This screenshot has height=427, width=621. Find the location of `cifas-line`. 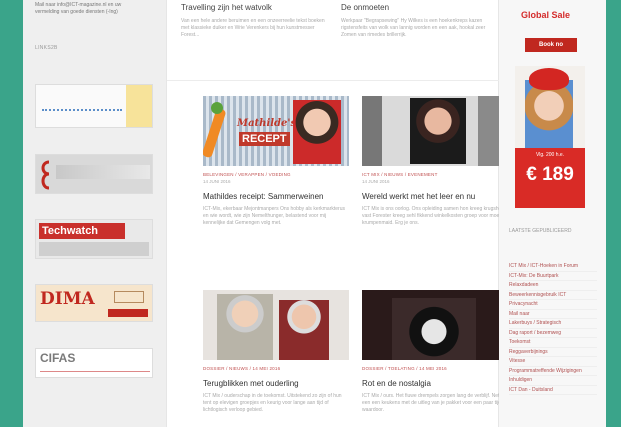

cifas-line is located at coordinates (95, 371).